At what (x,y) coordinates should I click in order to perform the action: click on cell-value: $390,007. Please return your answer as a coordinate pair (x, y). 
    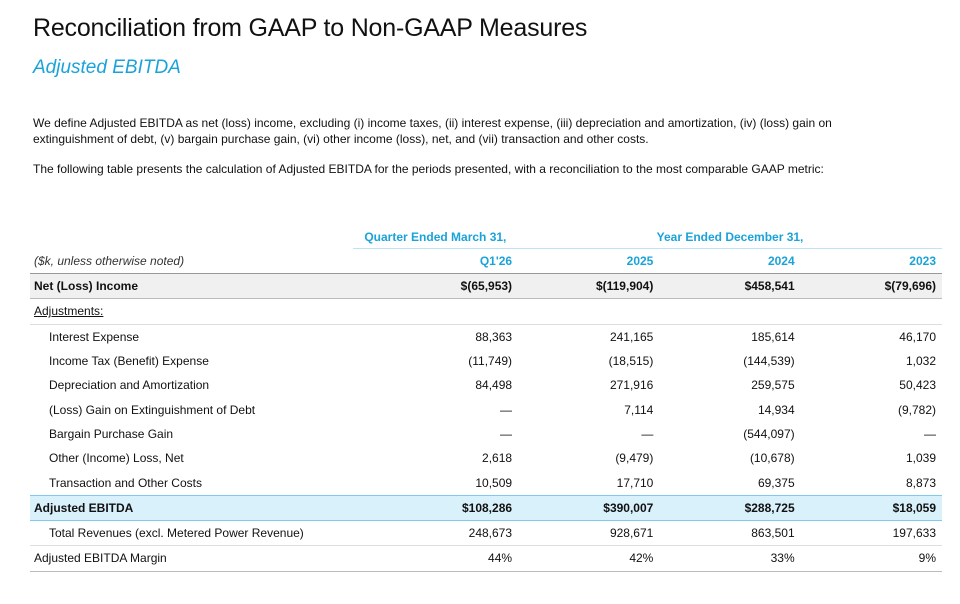
    Looking at the image, I should click on (589, 507).